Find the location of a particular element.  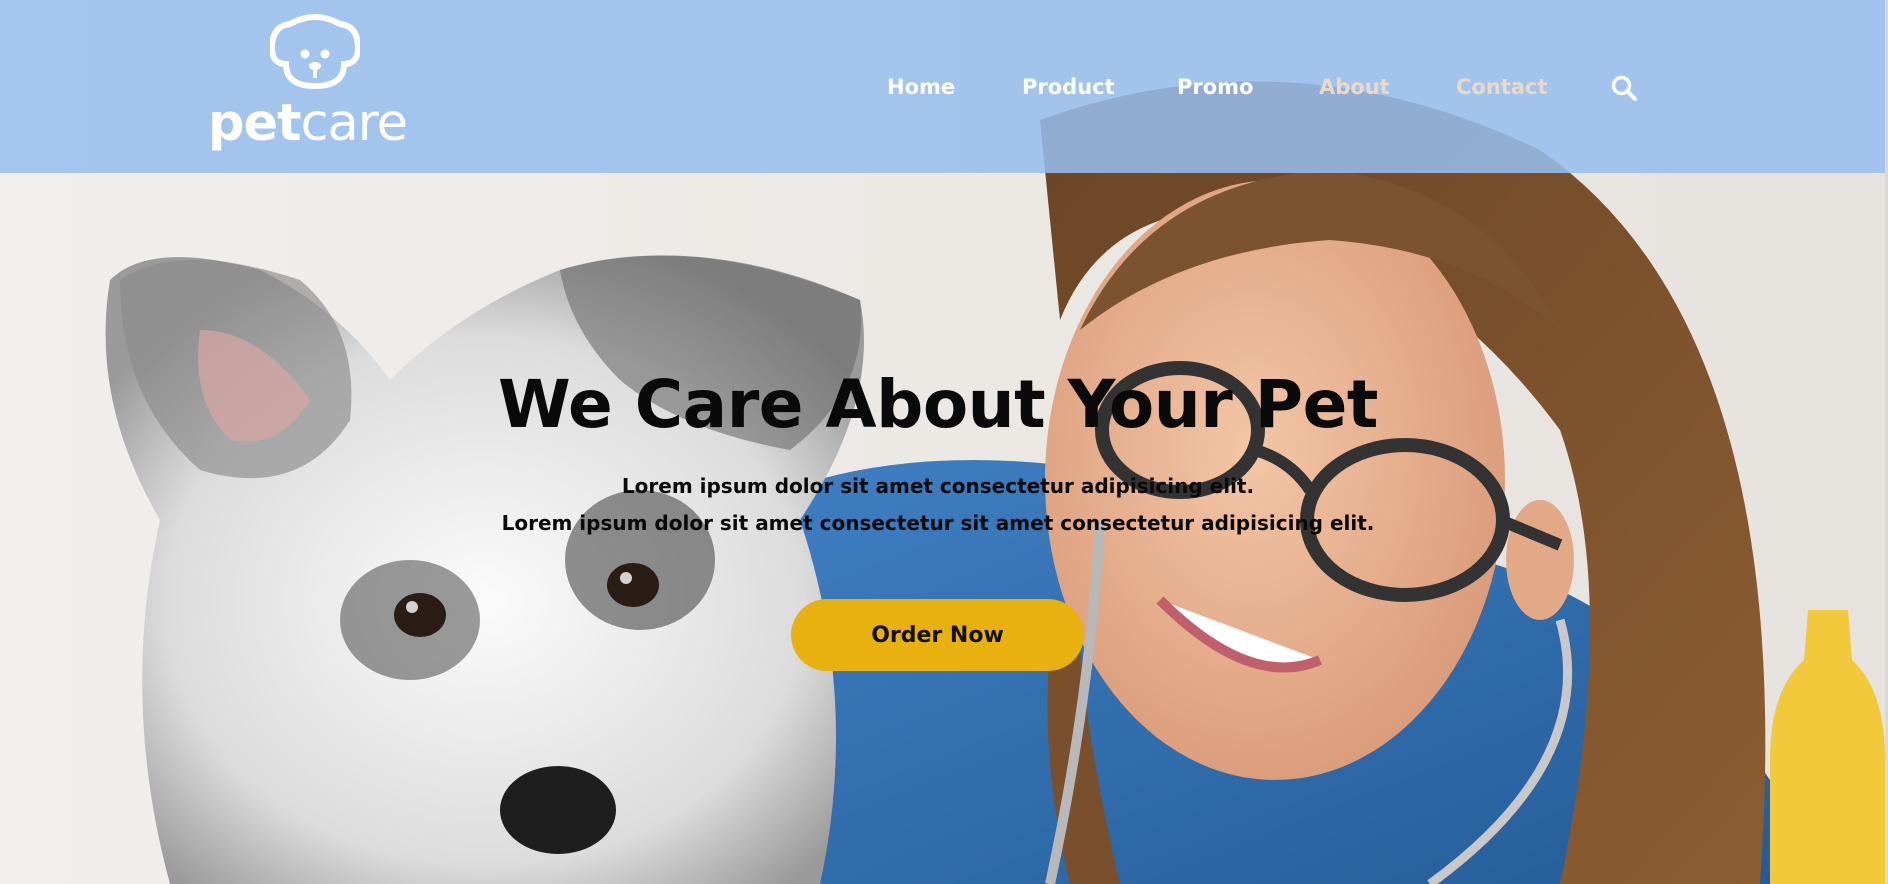

nav-item-about: About is located at coordinates (1354, 87).